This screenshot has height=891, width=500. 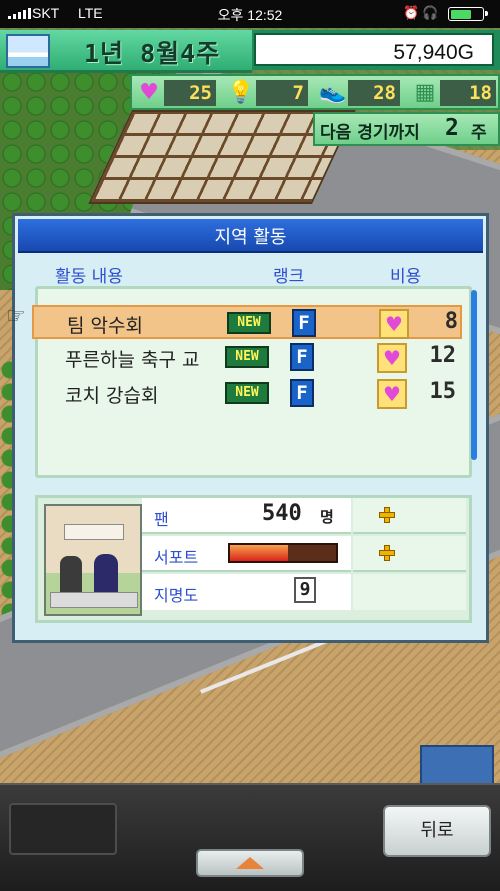 What do you see at coordinates (327, 517) in the screenshot?
I see `fans-unit: 명` at bounding box center [327, 517].